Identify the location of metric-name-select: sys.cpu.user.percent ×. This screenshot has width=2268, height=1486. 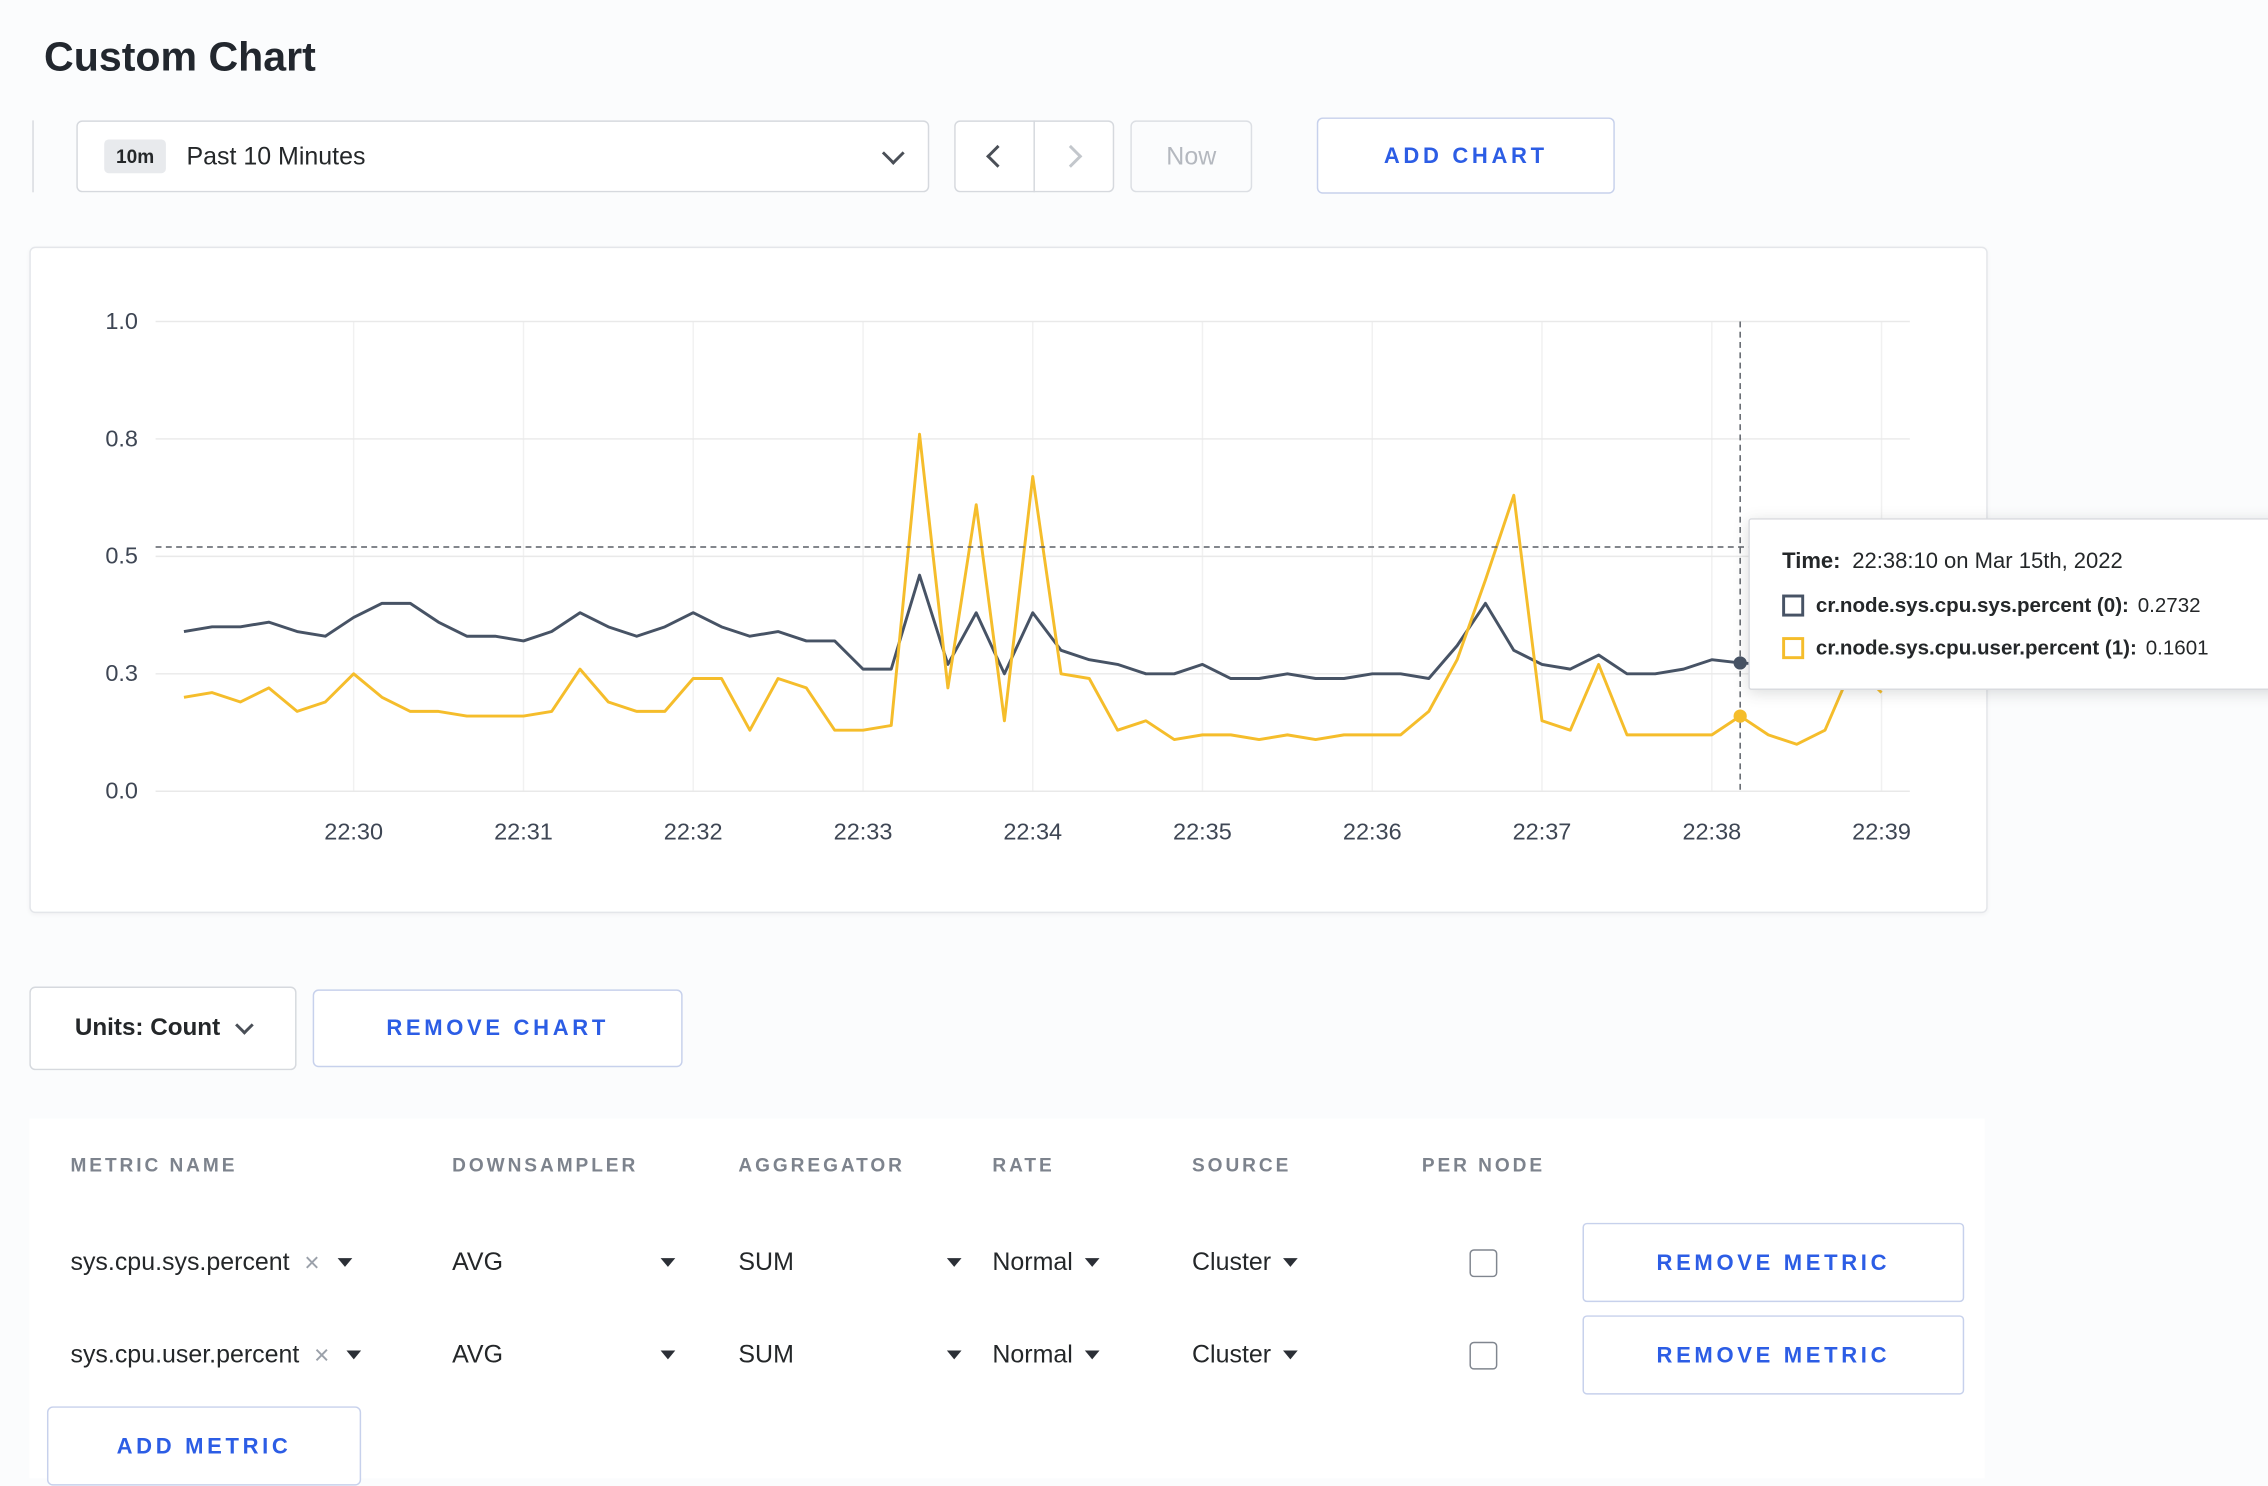
(261, 1355).